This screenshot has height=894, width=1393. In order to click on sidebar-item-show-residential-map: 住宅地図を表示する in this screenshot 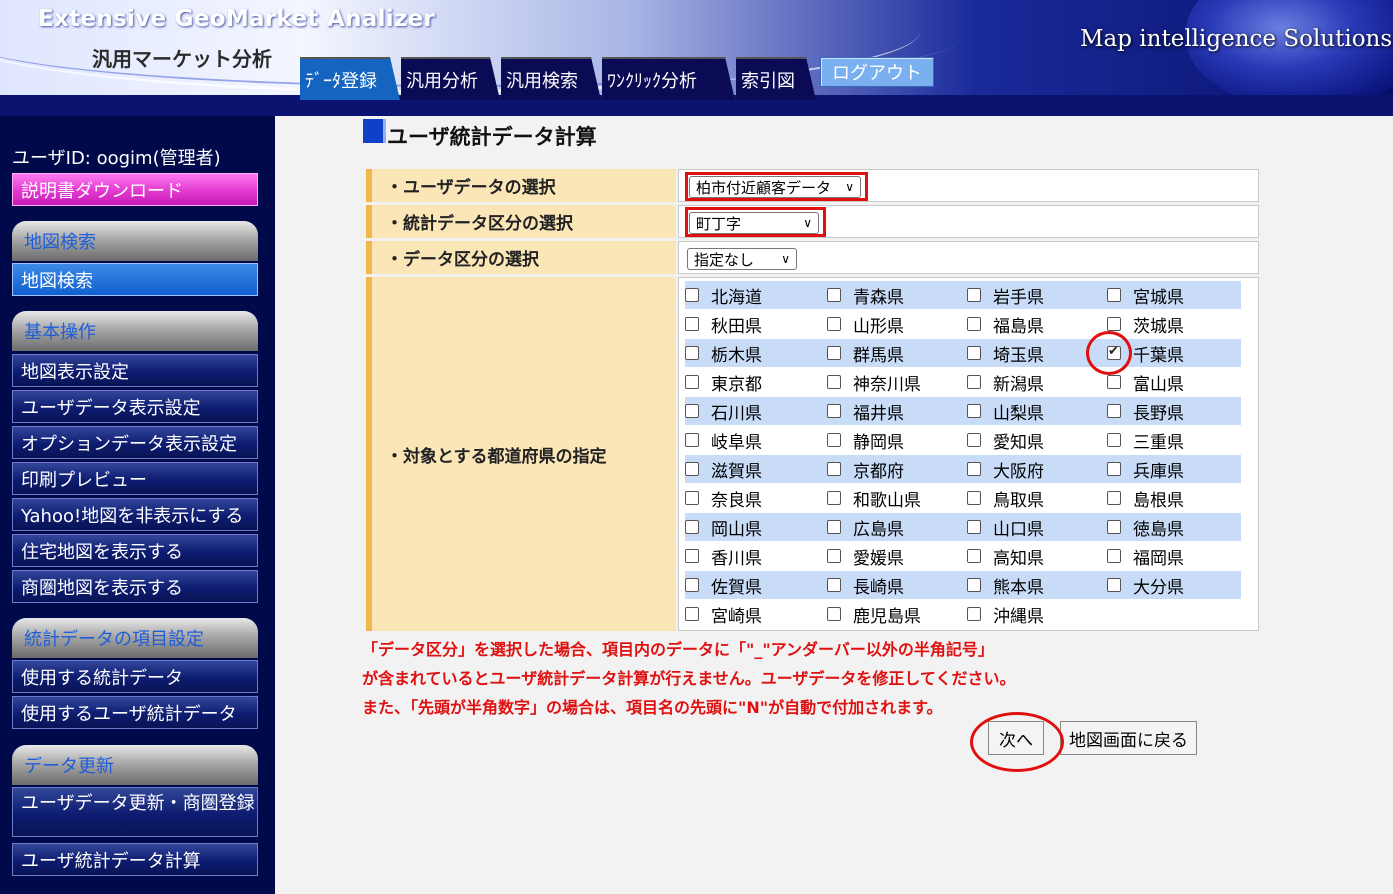, I will do `click(135, 550)`.